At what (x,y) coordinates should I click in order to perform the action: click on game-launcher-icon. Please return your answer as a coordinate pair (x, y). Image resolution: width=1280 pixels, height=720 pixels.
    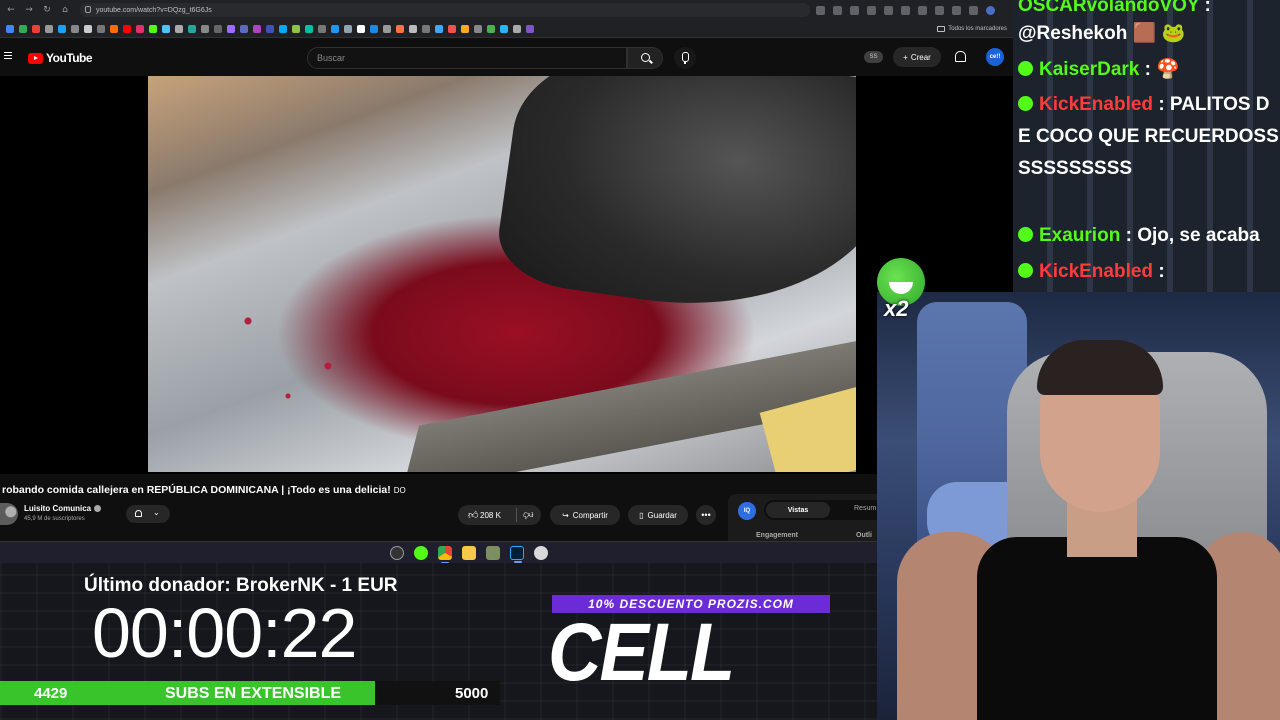
    Looking at the image, I should click on (492, 552).